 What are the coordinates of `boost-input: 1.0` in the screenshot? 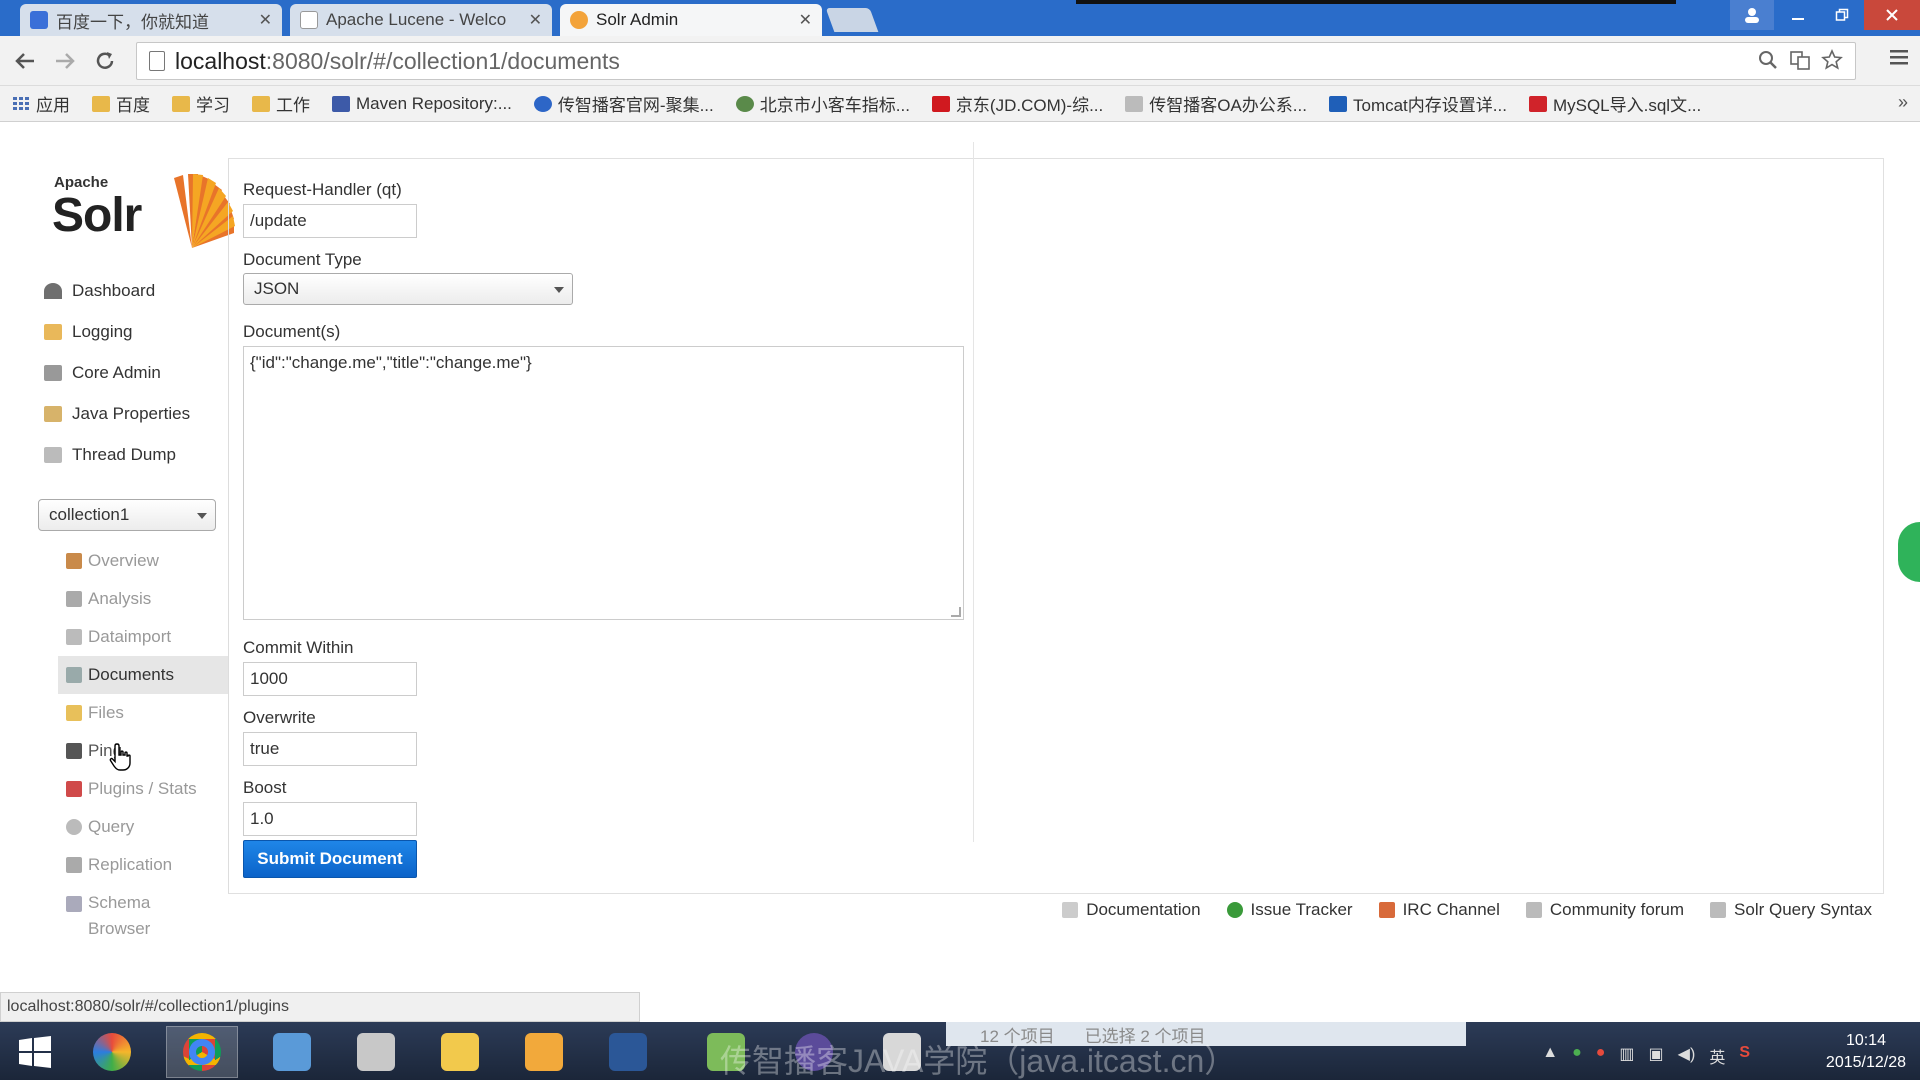 It's located at (330, 819).